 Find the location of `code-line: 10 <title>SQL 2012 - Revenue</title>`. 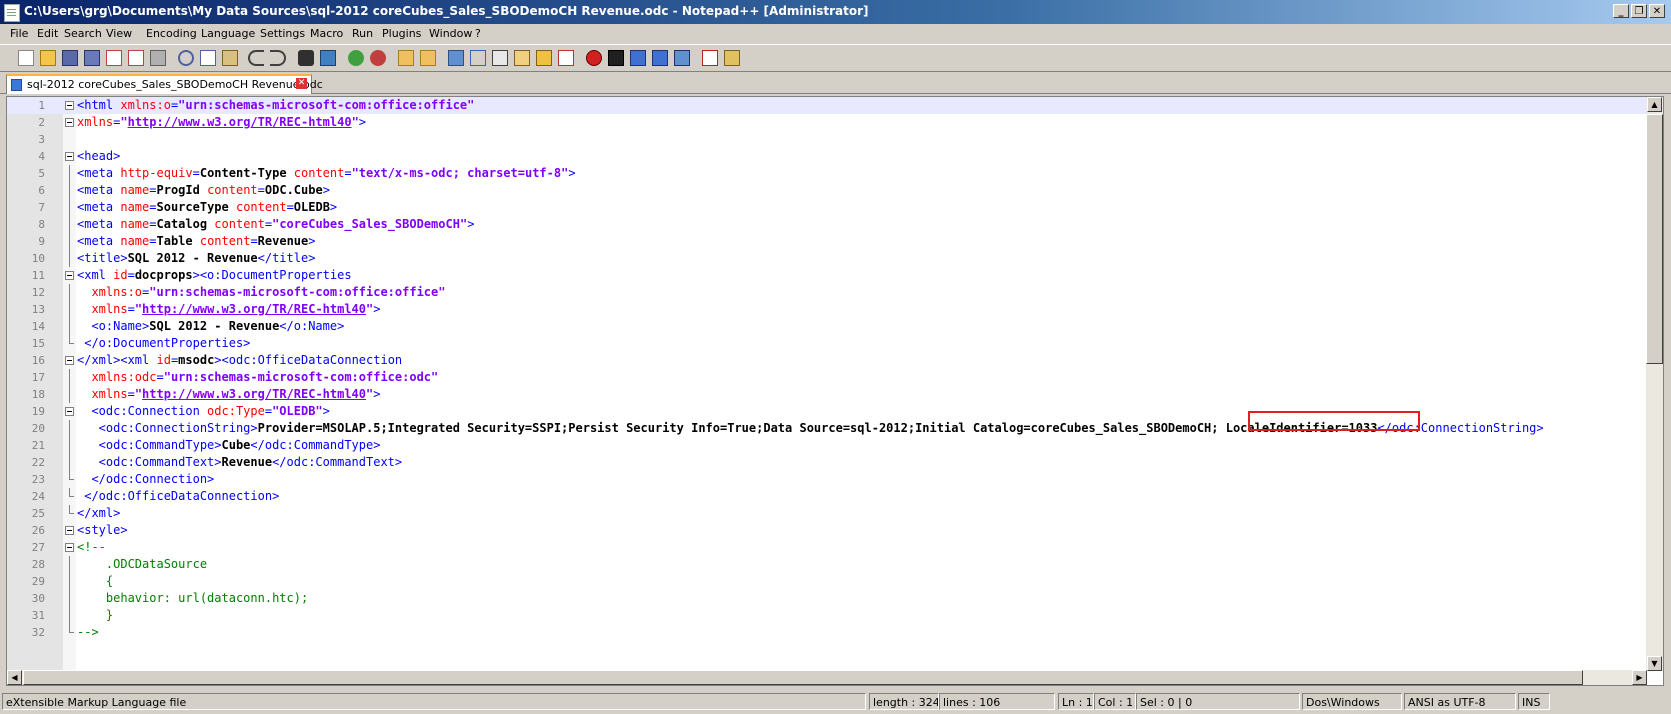

code-line: 10 <title>SQL 2012 - Revenue</title> is located at coordinates (827, 258).